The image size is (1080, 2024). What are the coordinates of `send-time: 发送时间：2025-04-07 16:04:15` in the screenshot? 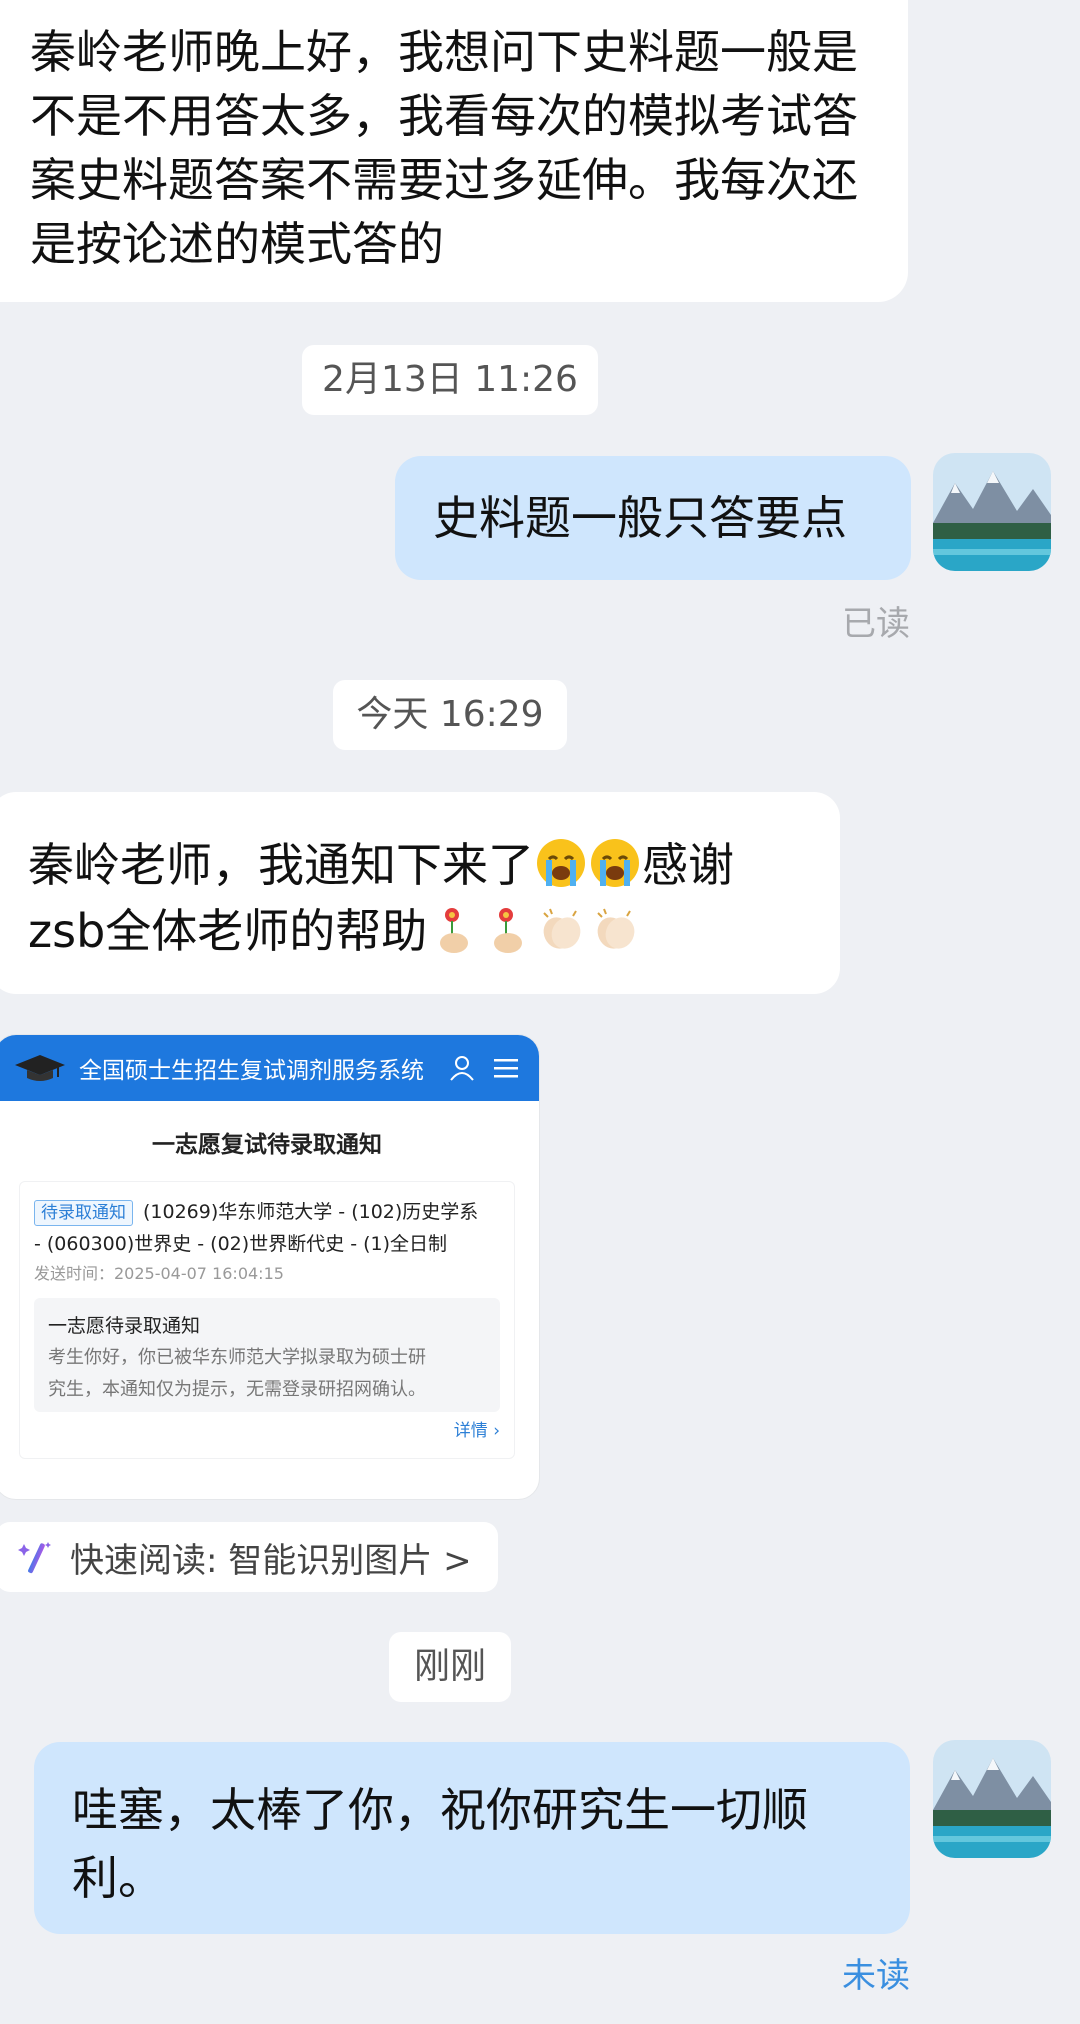 It's located at (159, 1273).